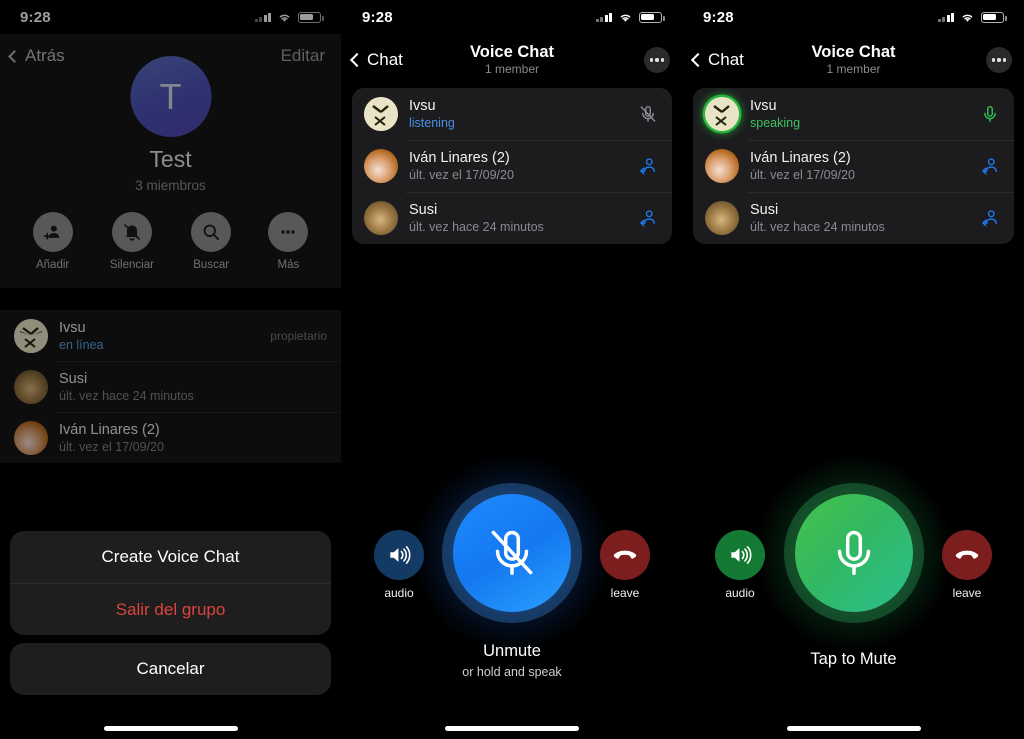 The width and height of the screenshot is (1024, 739). I want to click on table-row: Ivsu speaking, so click(853, 114).